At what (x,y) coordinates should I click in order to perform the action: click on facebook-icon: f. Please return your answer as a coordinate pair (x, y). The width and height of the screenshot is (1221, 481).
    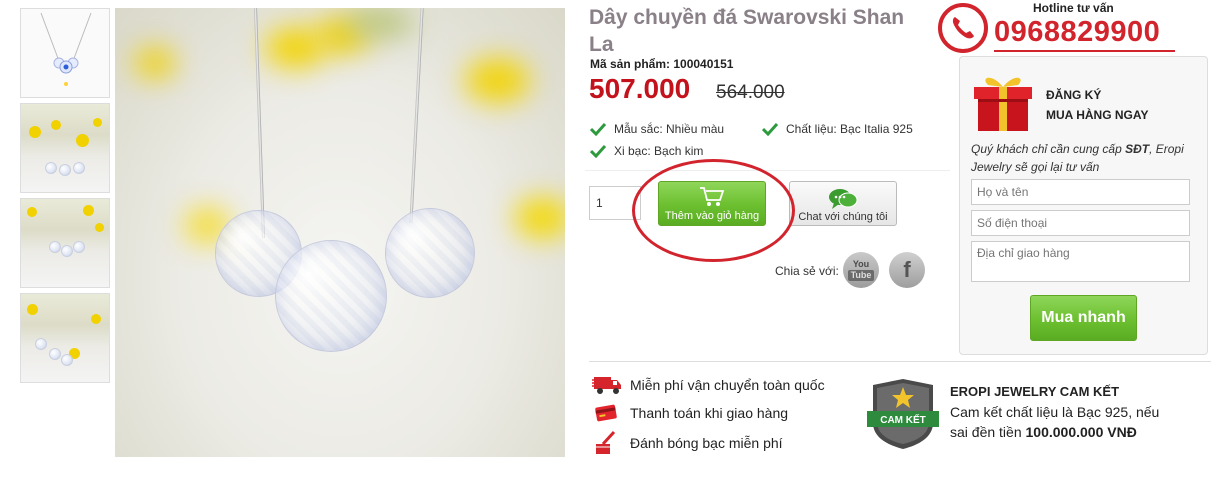
    Looking at the image, I should click on (907, 269).